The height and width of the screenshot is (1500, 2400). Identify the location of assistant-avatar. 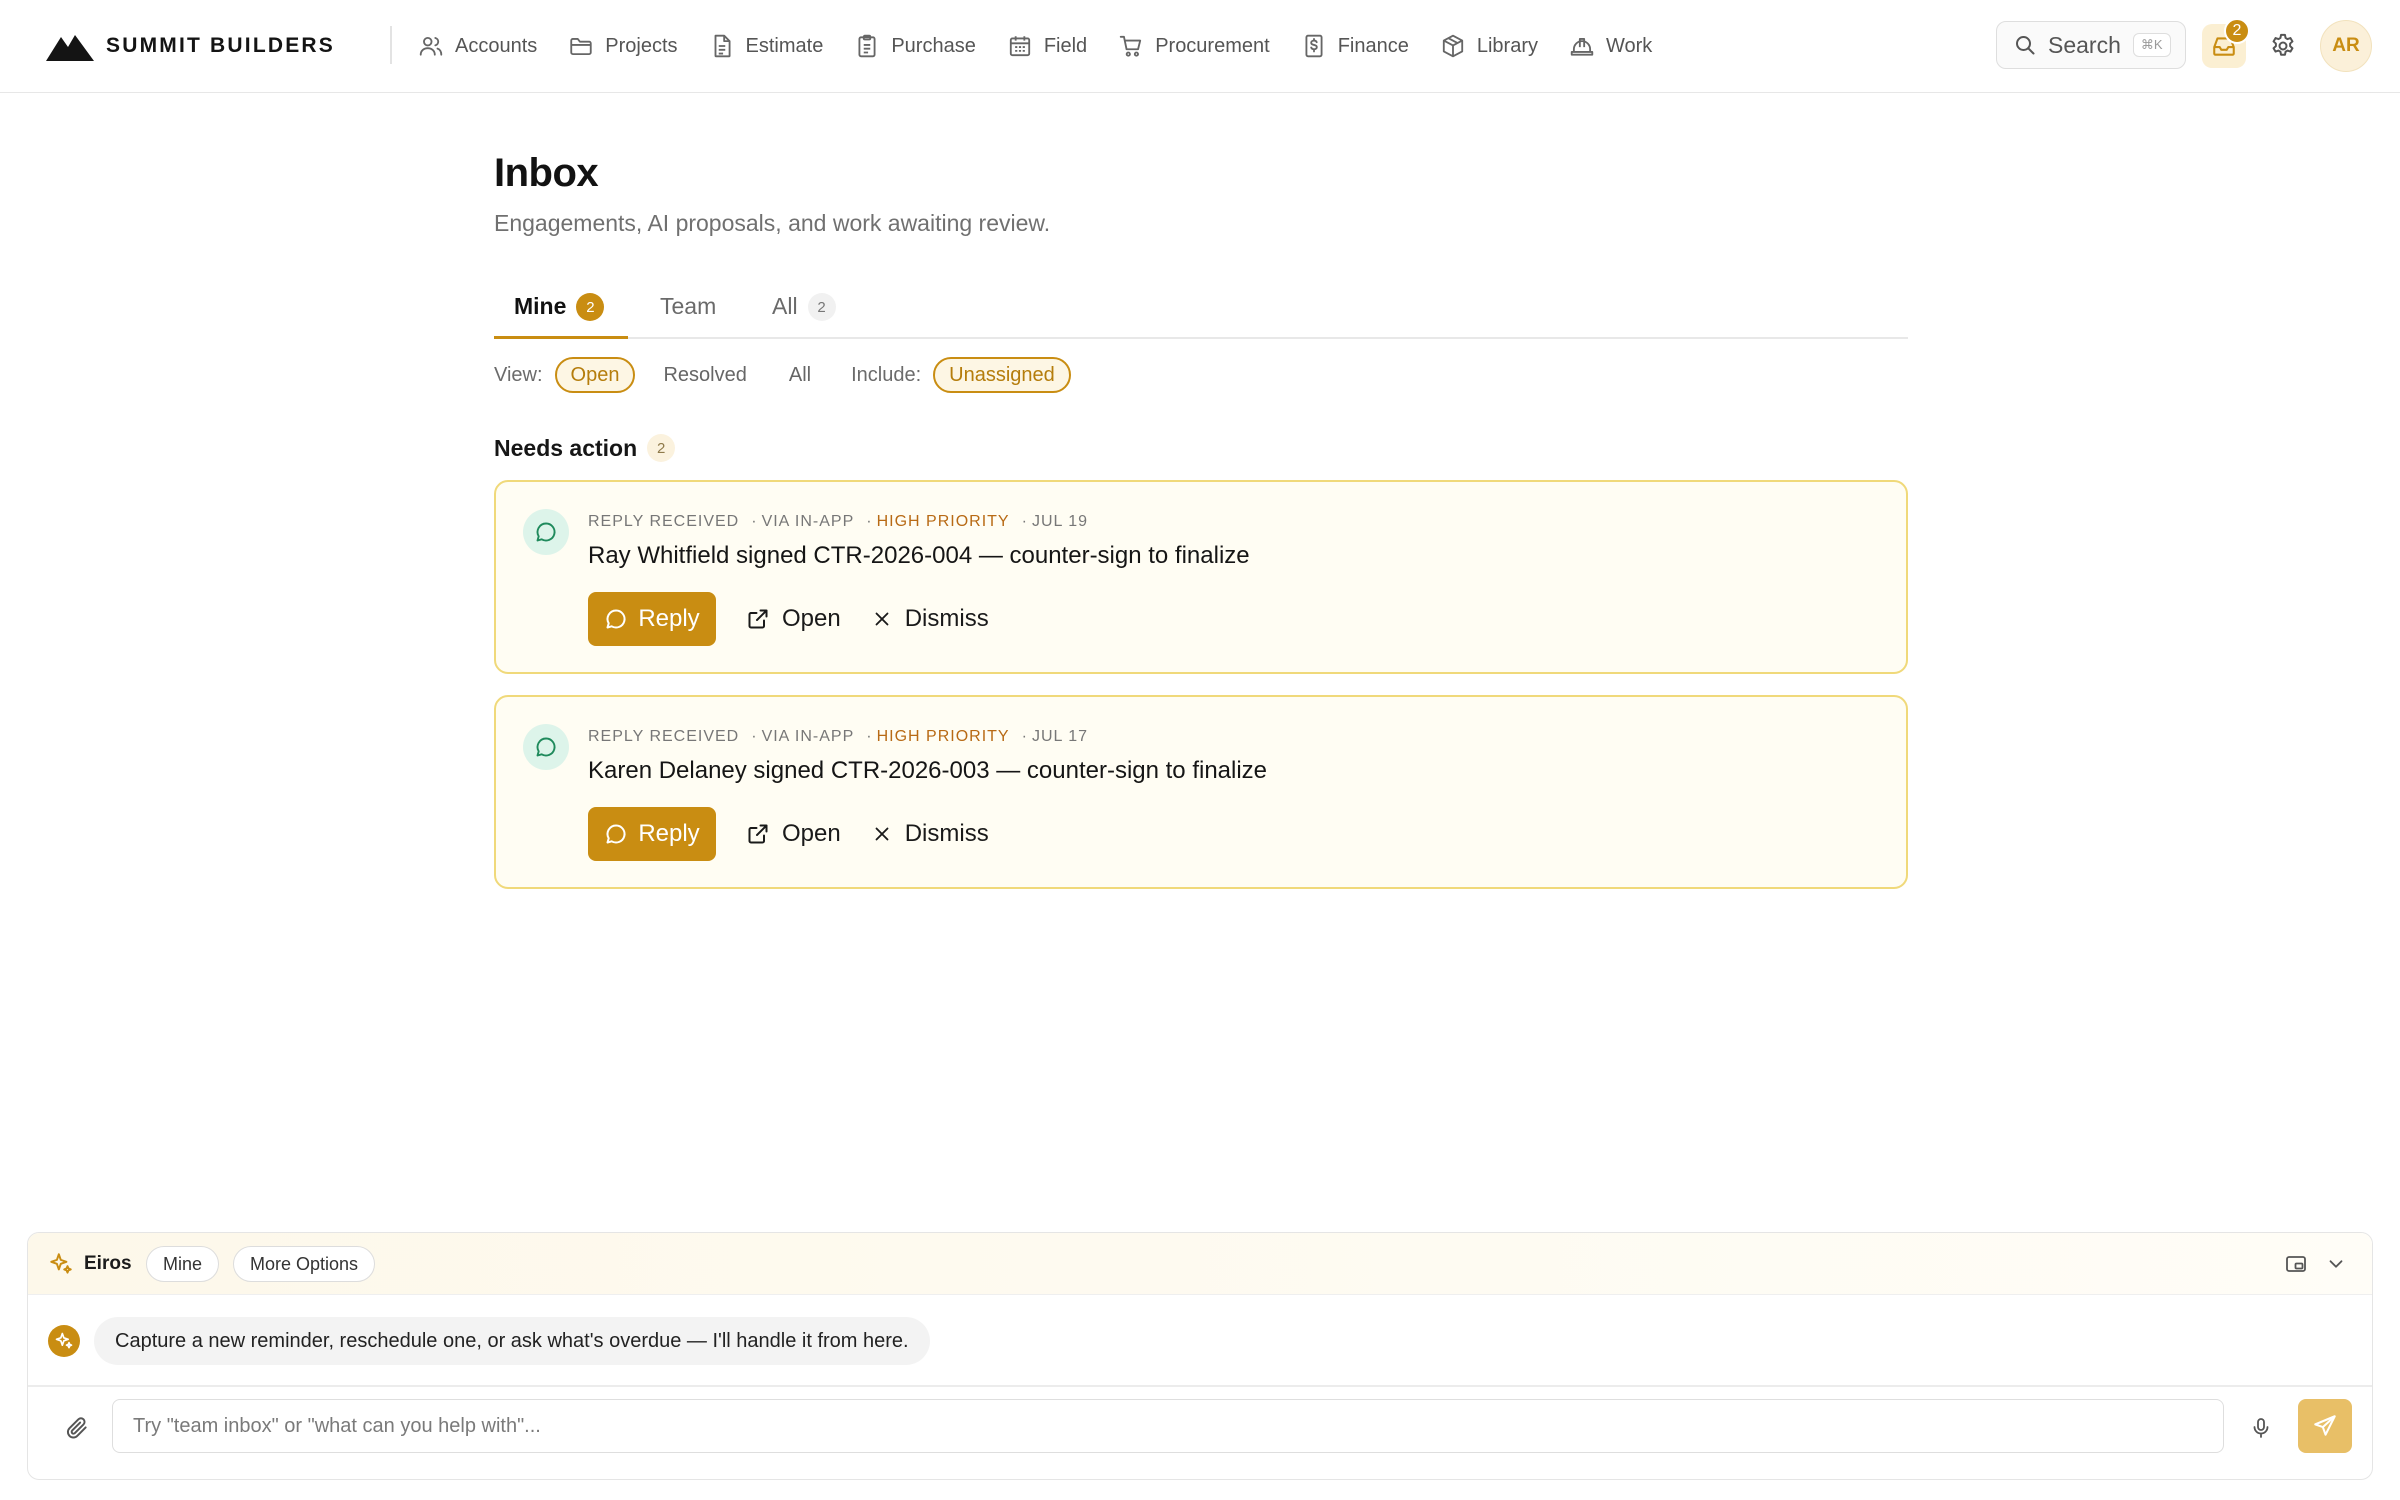
(64, 1341).